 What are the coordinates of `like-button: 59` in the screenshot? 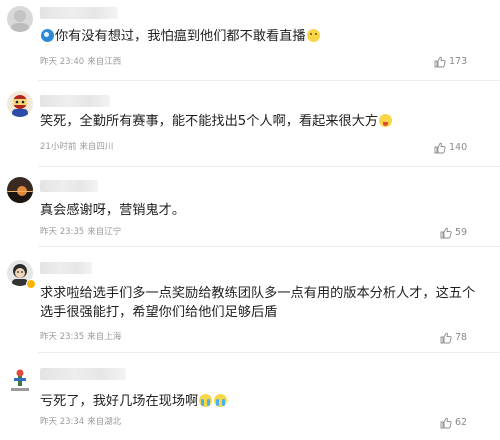 It's located at (453, 233).